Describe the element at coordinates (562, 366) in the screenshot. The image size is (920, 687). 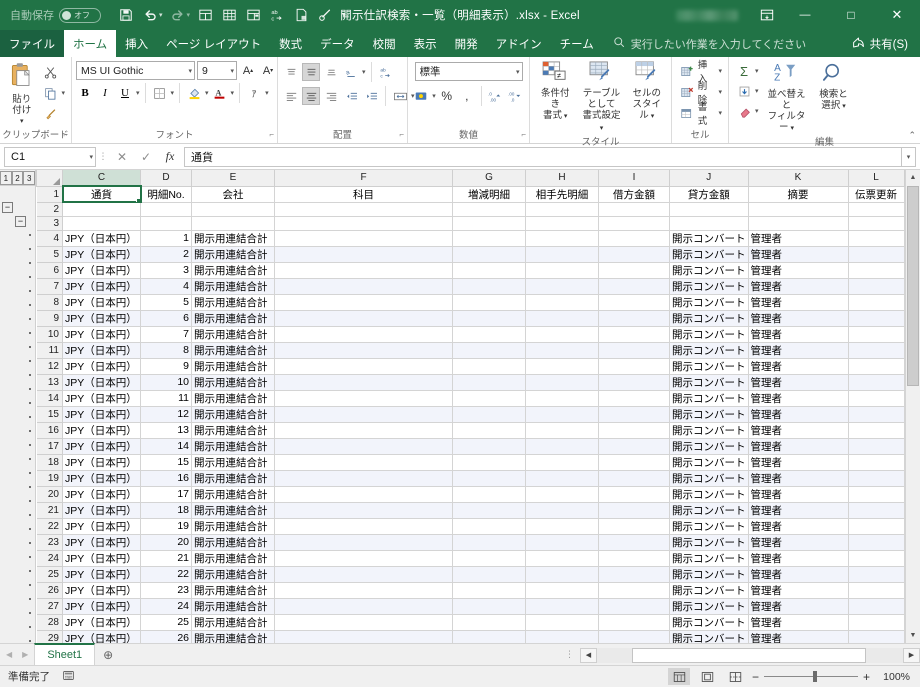
I see `cell-H12` at that location.